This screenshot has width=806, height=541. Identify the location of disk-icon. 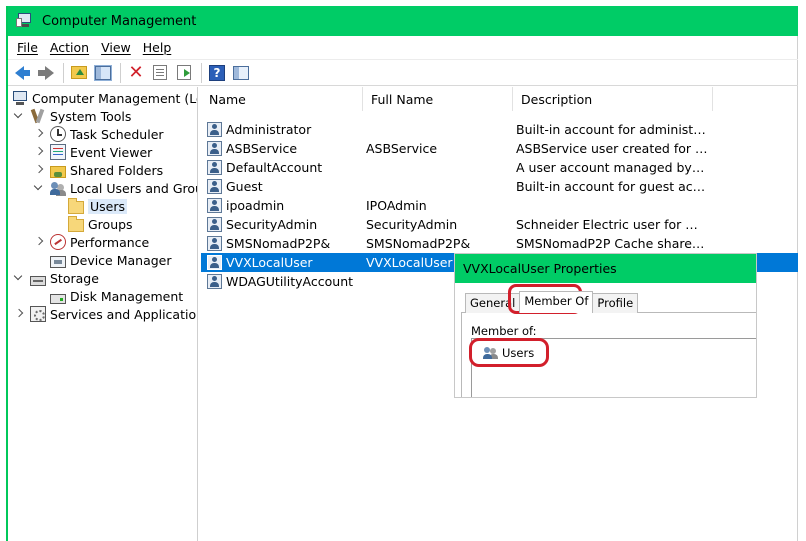
(58, 299).